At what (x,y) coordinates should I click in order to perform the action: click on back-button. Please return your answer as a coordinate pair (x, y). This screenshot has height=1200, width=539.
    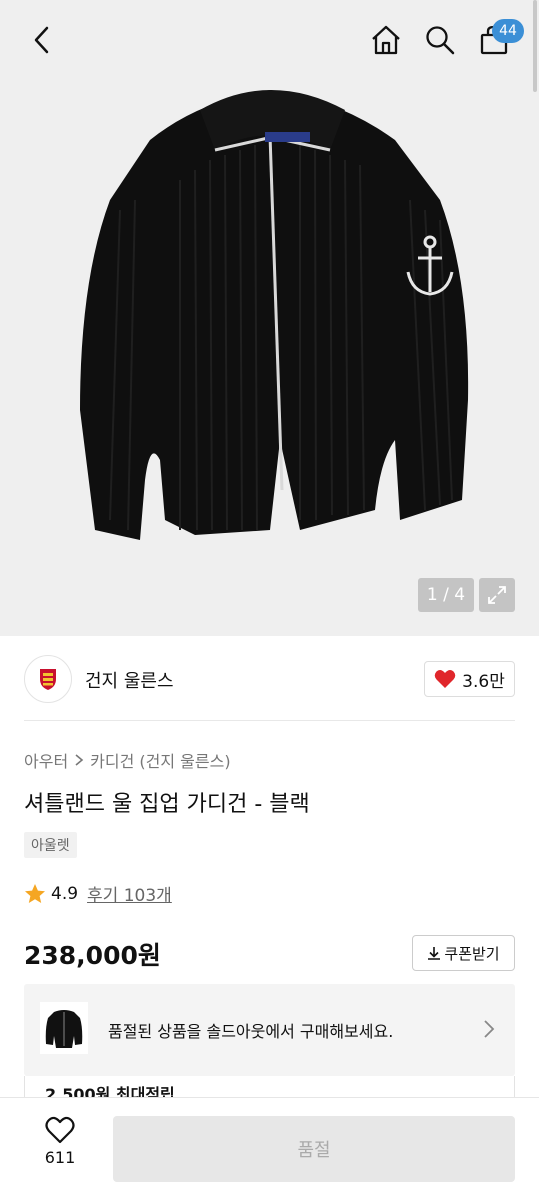
    Looking at the image, I should click on (42, 40).